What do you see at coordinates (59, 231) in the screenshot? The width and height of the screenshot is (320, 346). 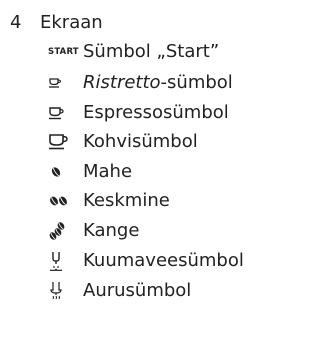 I see `three-beans-icon` at bounding box center [59, 231].